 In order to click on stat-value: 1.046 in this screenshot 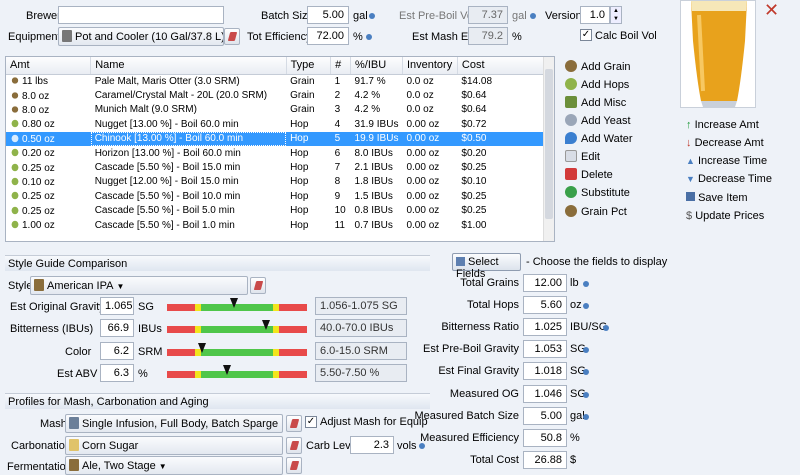, I will do `click(545, 394)`.